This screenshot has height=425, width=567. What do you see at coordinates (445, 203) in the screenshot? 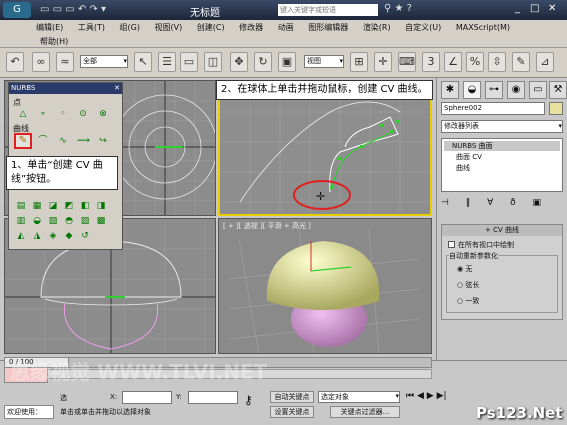
I see `pin-stack-icon: ⊣` at bounding box center [445, 203].